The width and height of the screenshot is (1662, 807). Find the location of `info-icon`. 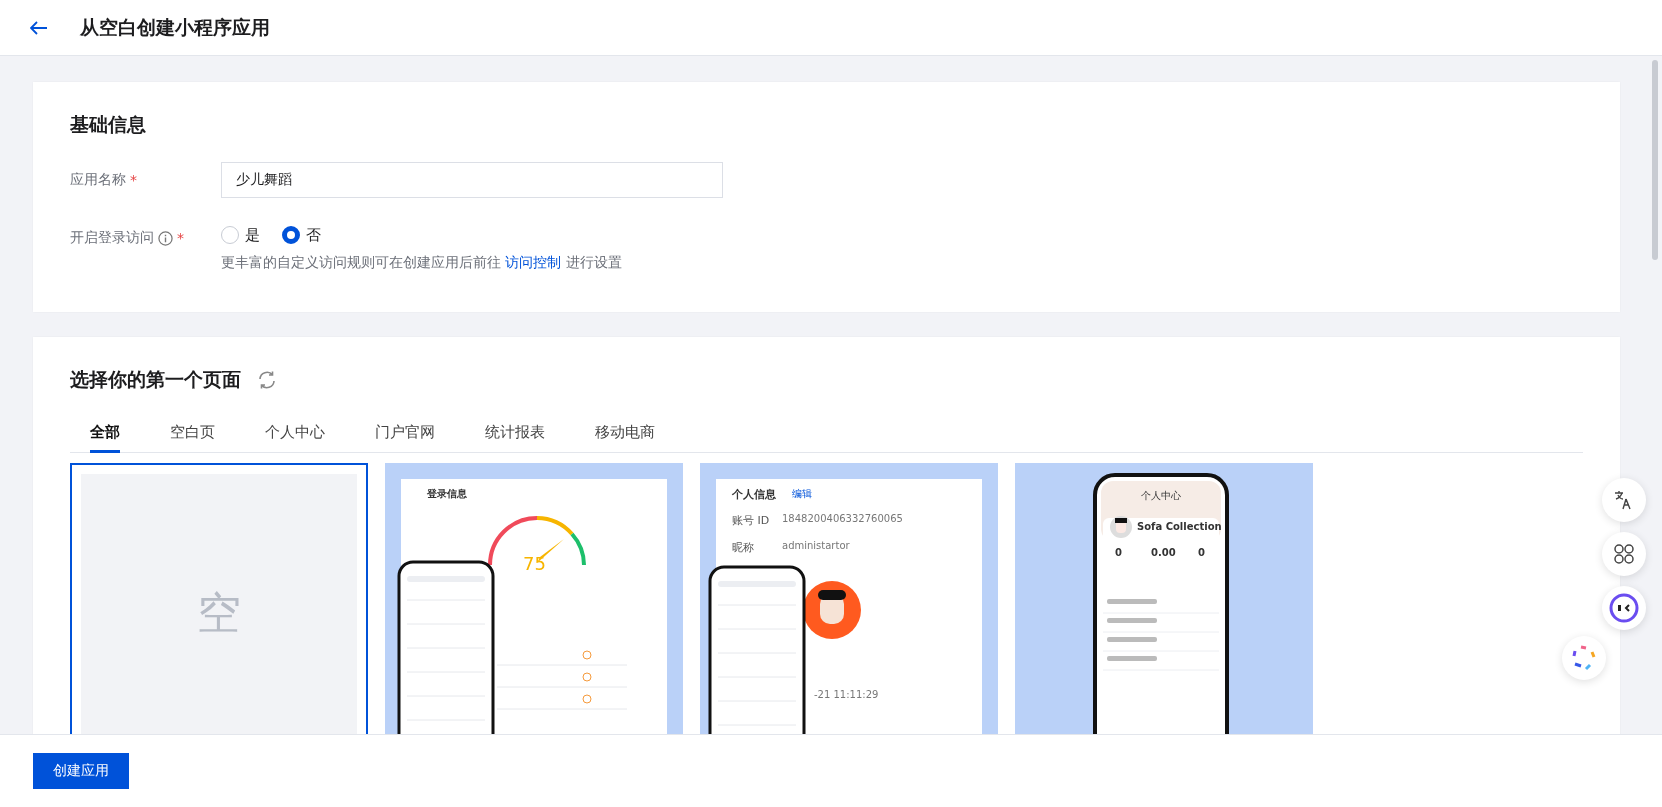

info-icon is located at coordinates (165, 238).